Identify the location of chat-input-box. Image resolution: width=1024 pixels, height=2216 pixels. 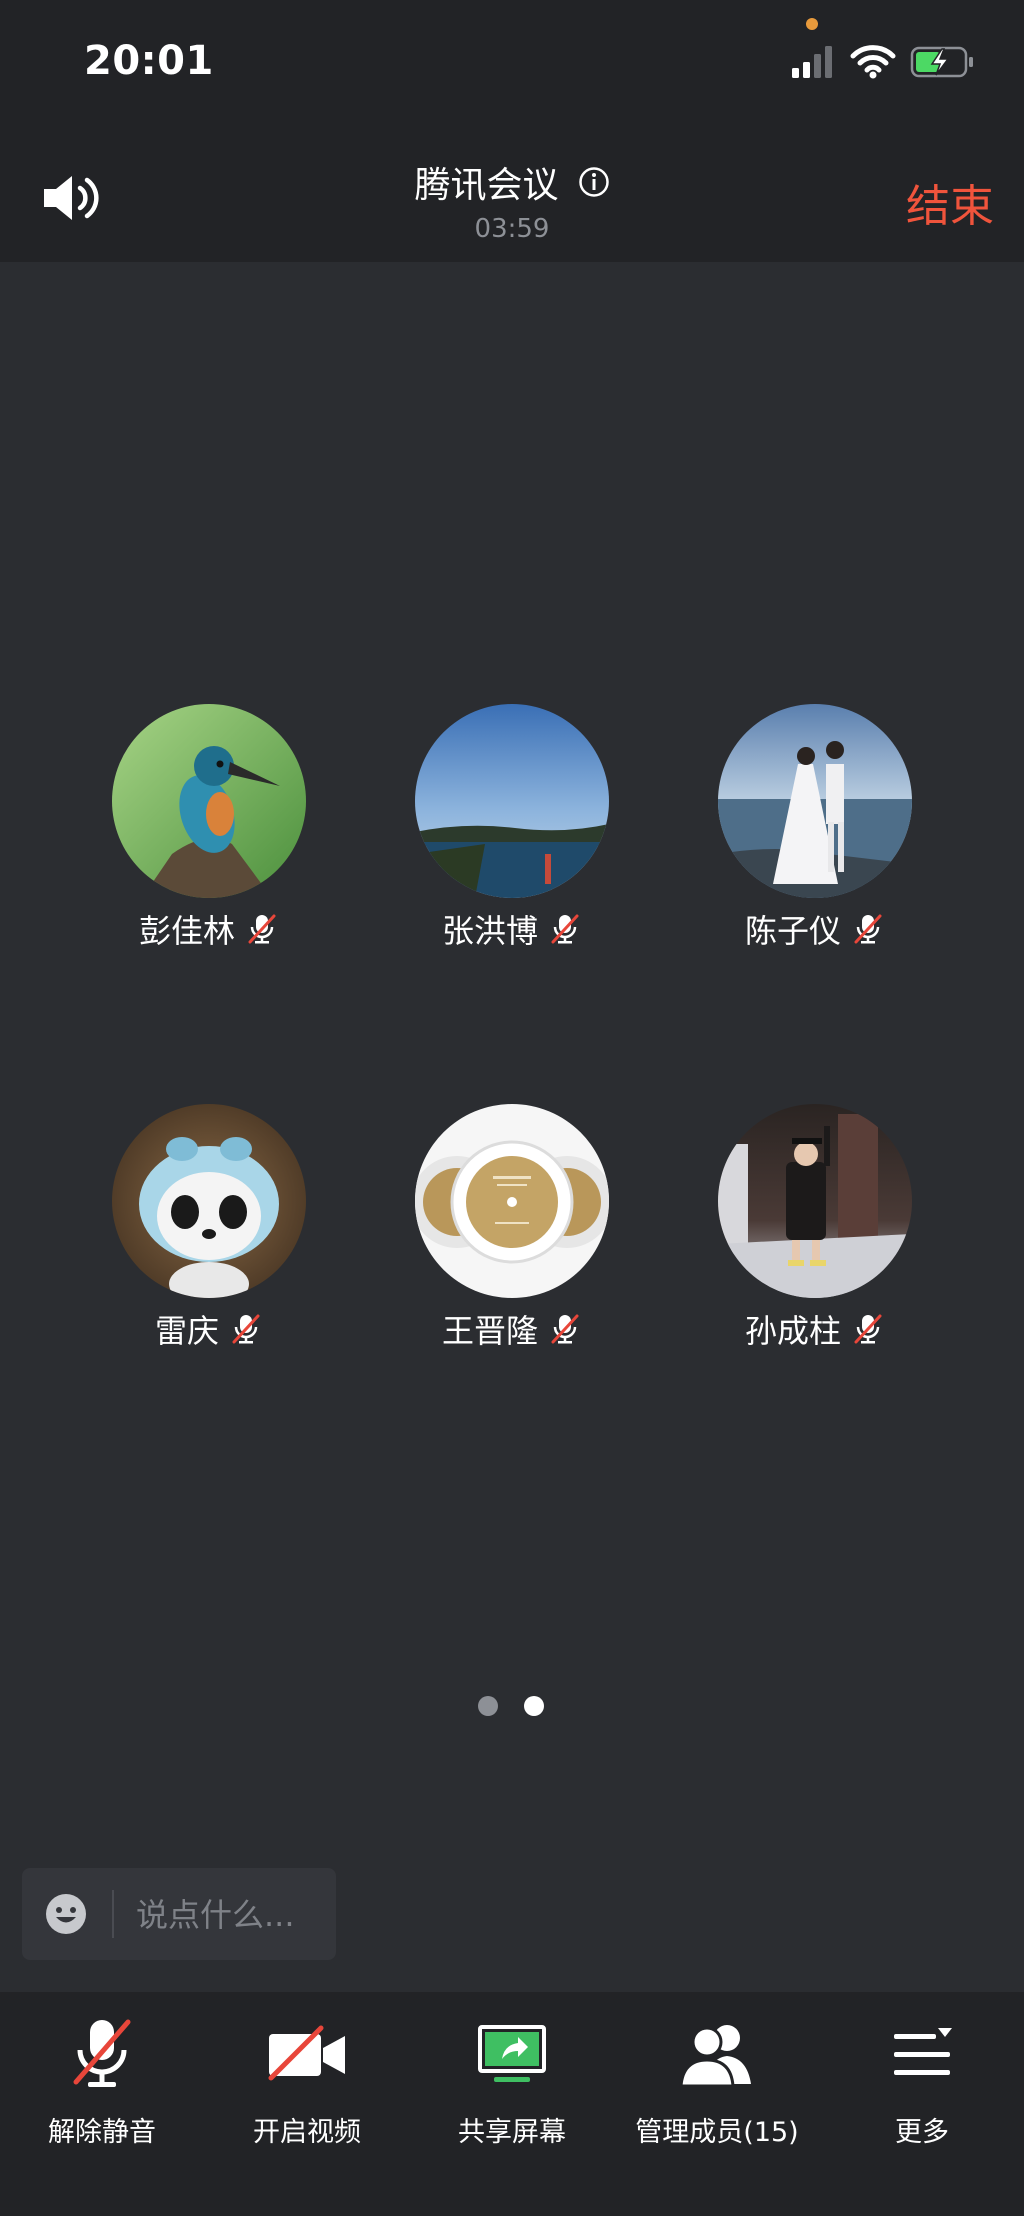
(179, 1914).